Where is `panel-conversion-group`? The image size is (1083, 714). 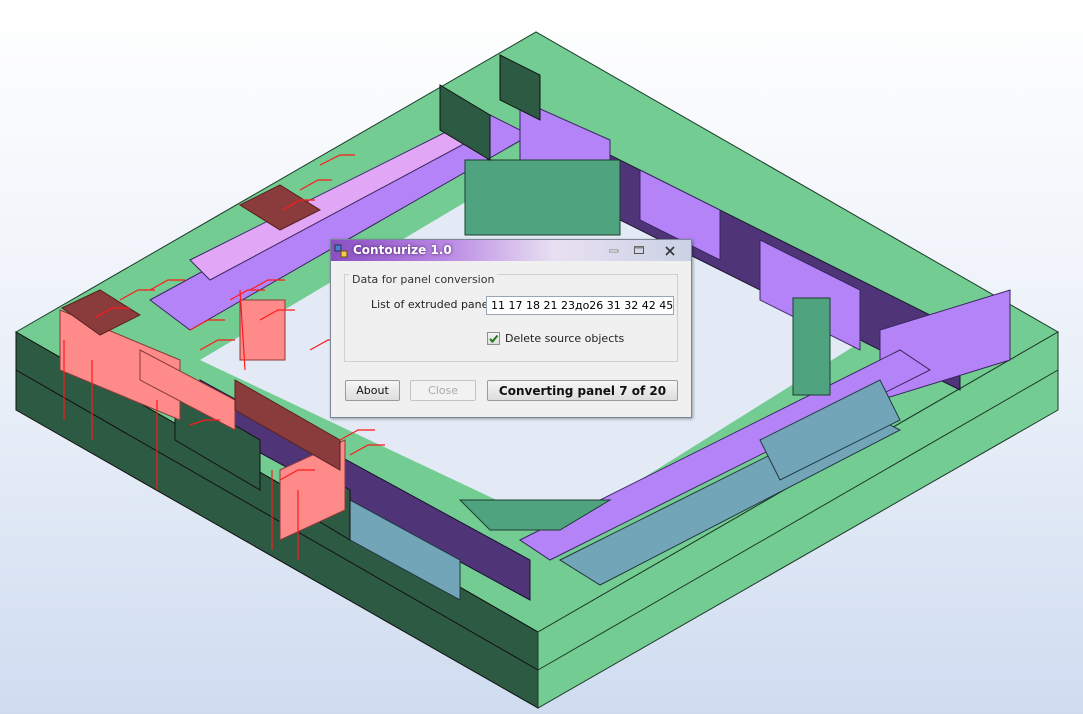
panel-conversion-group is located at coordinates (511, 318).